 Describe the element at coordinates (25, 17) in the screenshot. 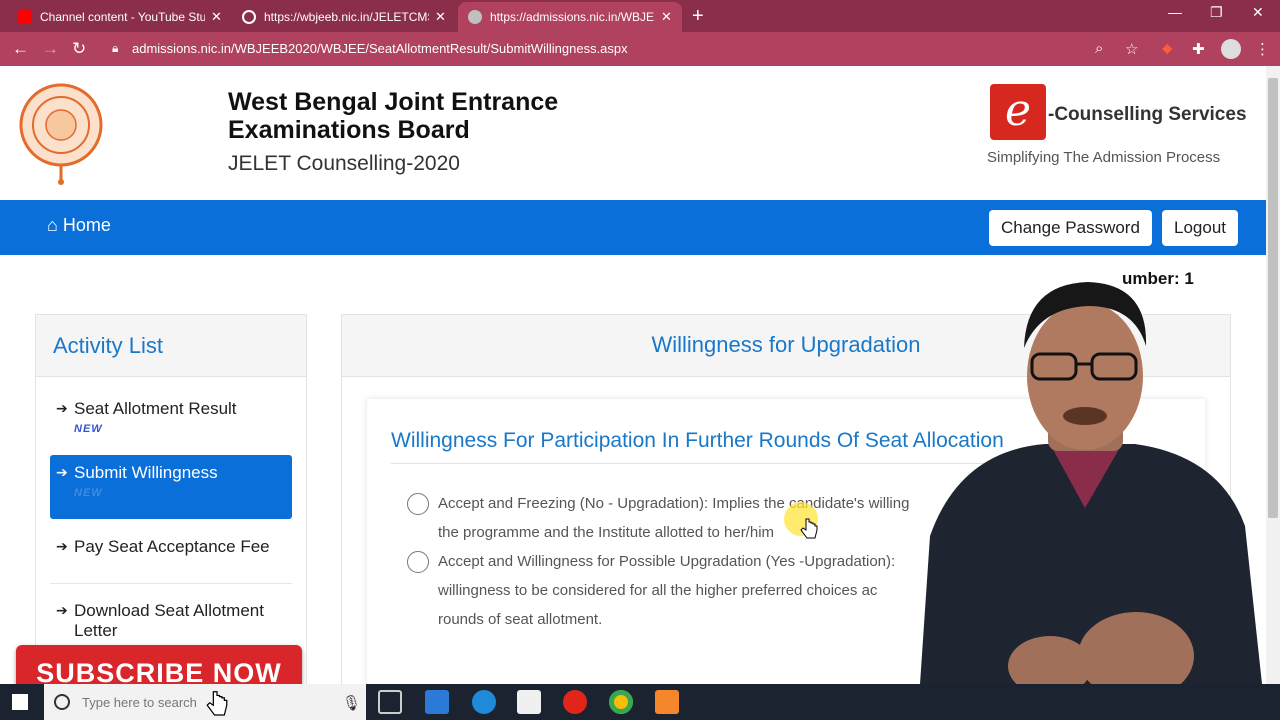

I see `youtube-icon` at that location.